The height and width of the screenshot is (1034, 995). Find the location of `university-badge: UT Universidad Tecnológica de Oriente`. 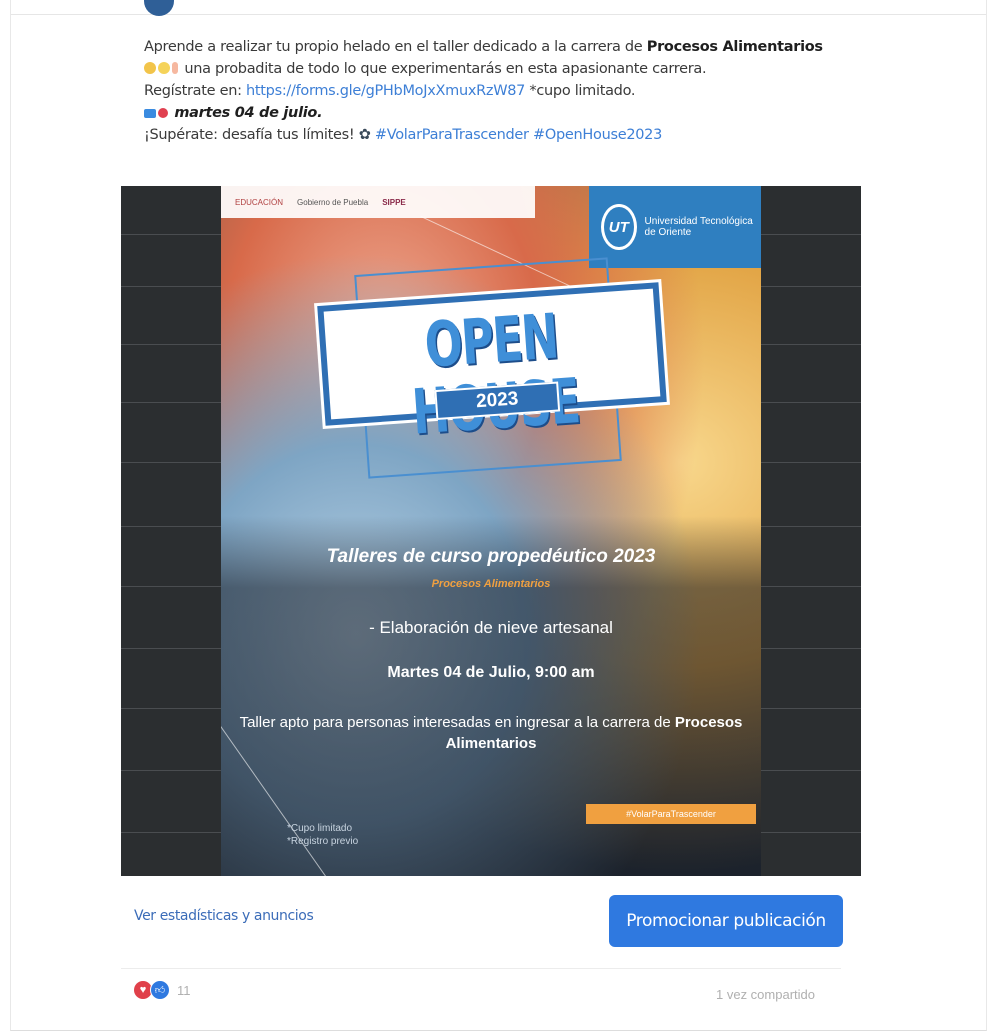

university-badge: UT Universidad Tecnológica de Oriente is located at coordinates (675, 227).